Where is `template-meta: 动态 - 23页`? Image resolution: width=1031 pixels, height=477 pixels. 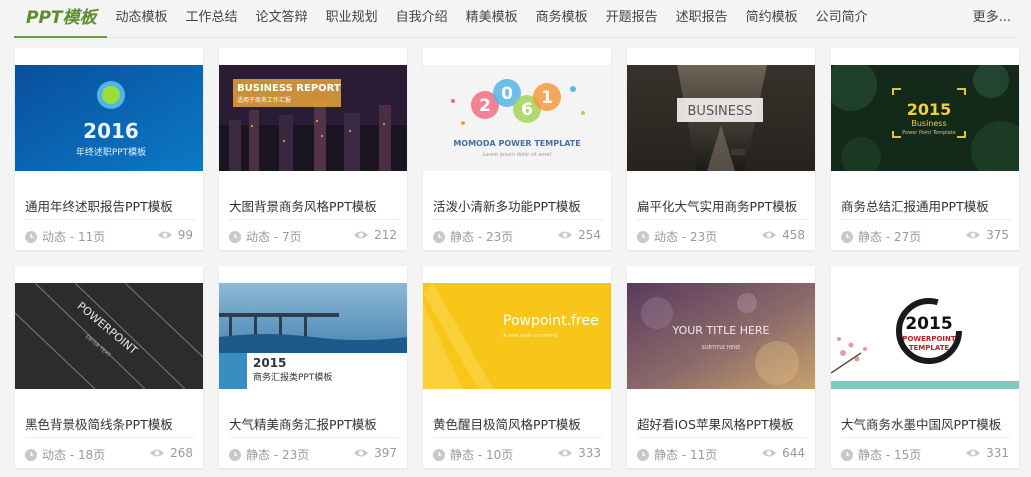
template-meta: 动态 - 23页 is located at coordinates (677, 236).